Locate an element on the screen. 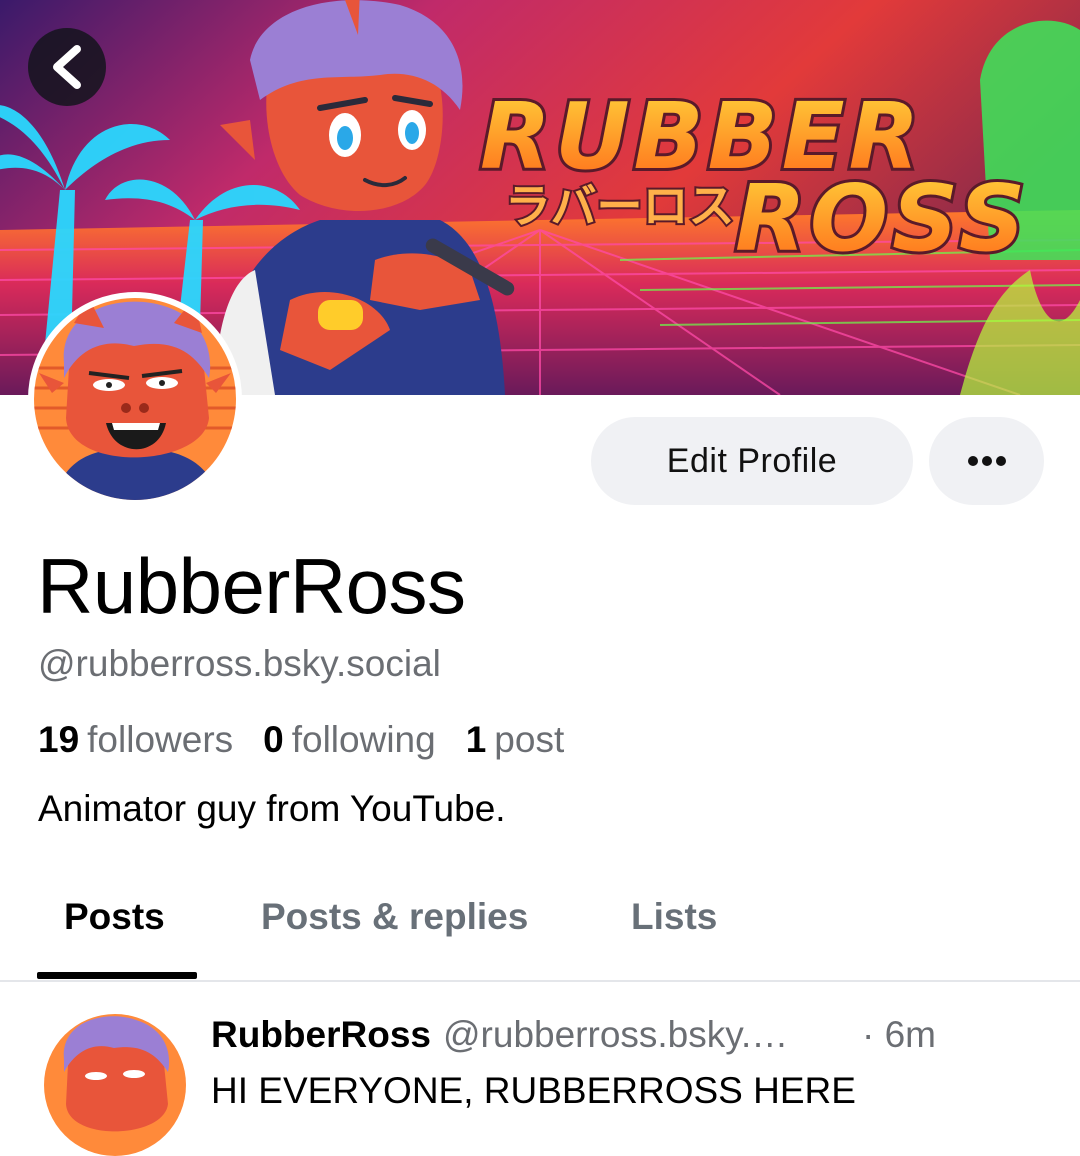 The width and height of the screenshot is (1080, 1156). tabs-divider is located at coordinates (540, 981).